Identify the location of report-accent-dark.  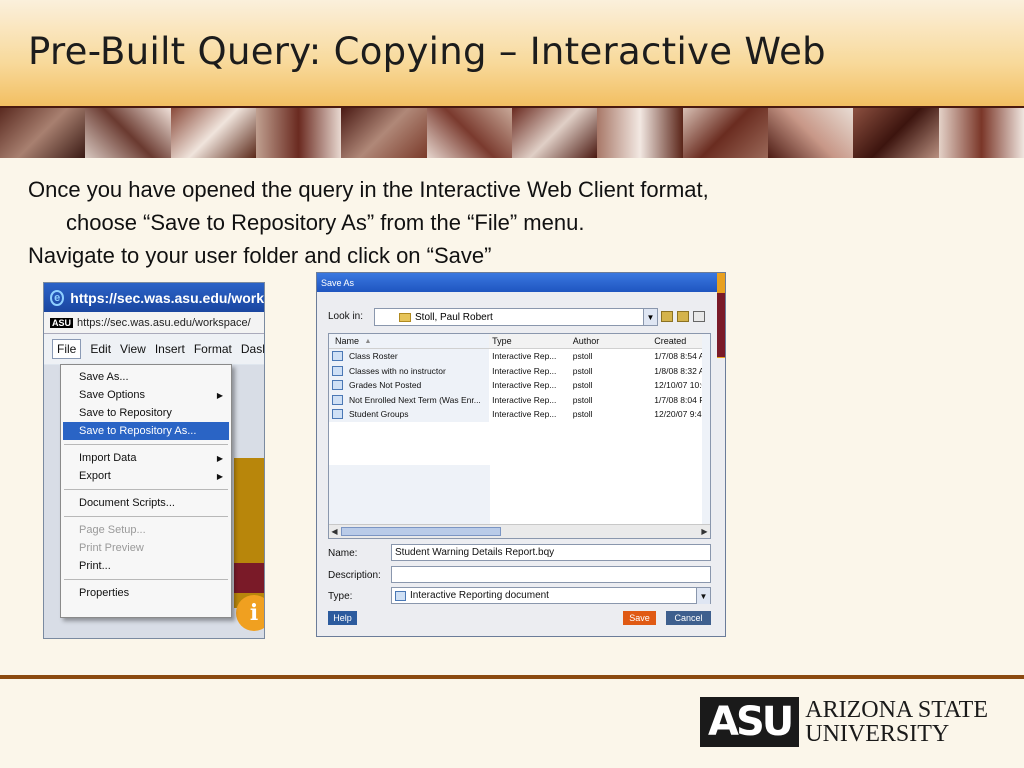
(249, 578).